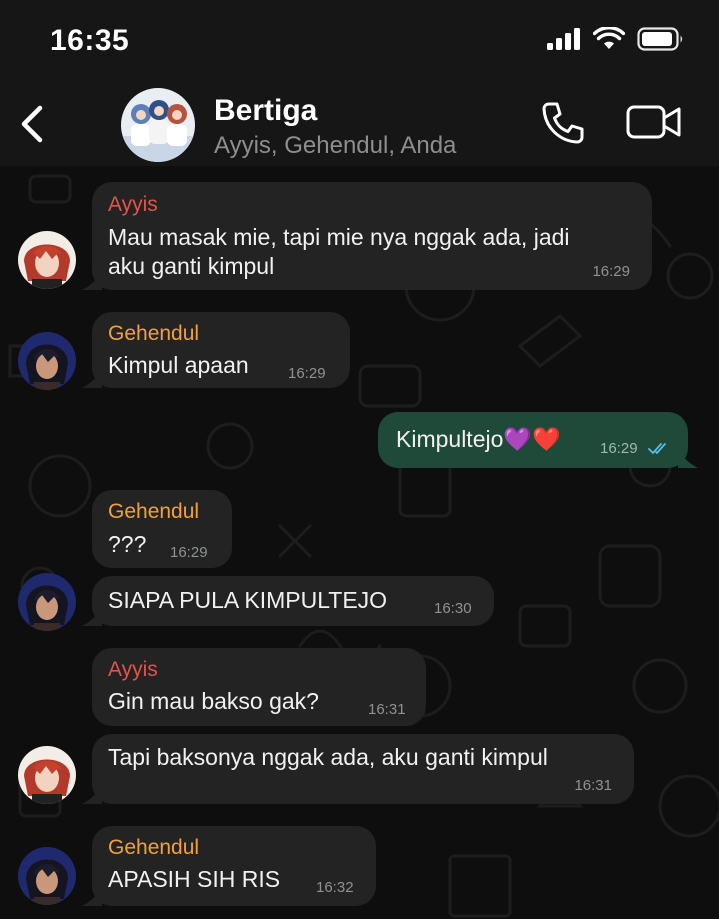  I want to click on message-bubble-incoming: SIAPA PULA KIMPULTEJO 16:30, so click(288, 601).